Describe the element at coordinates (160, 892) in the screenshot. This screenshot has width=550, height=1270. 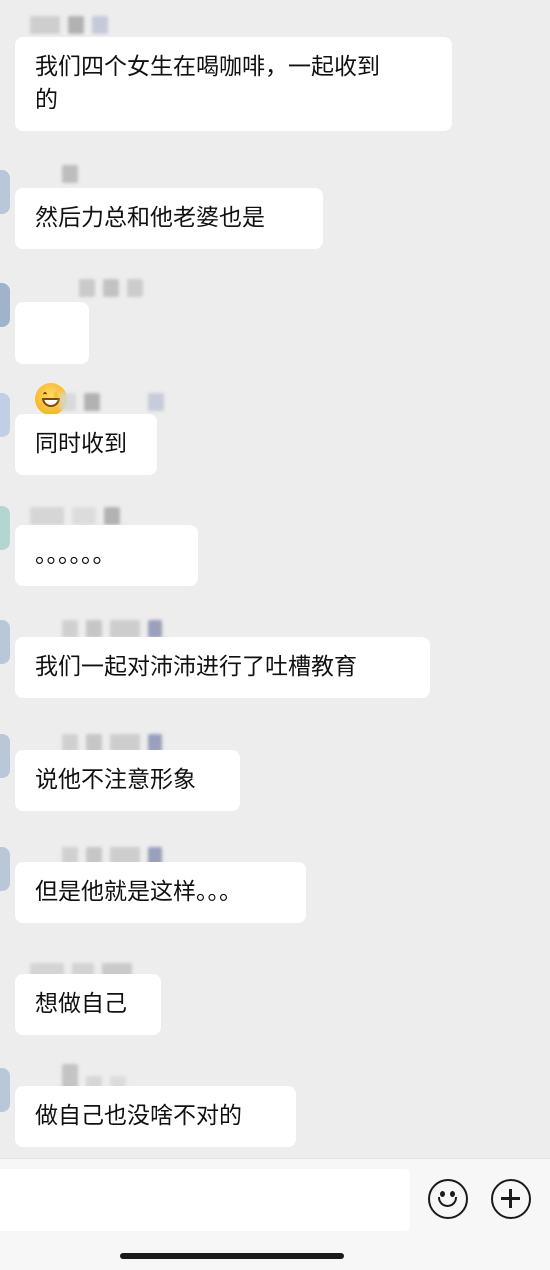
I see `message-bubble: 但是他就是这样。。。` at that location.